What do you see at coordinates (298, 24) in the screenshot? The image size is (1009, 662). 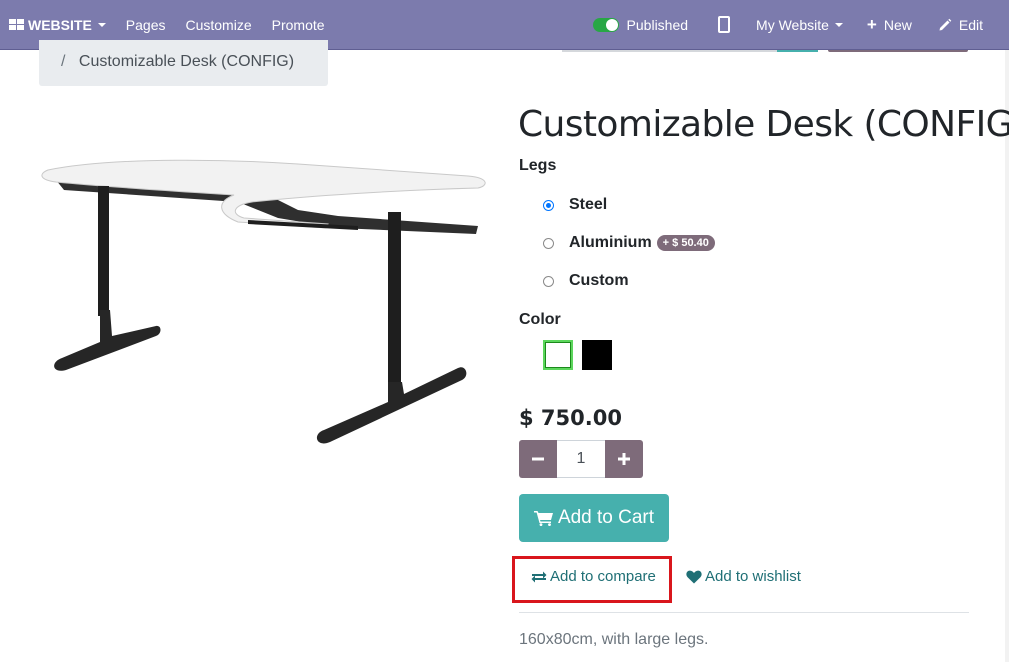 I see `promote-menu-label: Promote` at bounding box center [298, 24].